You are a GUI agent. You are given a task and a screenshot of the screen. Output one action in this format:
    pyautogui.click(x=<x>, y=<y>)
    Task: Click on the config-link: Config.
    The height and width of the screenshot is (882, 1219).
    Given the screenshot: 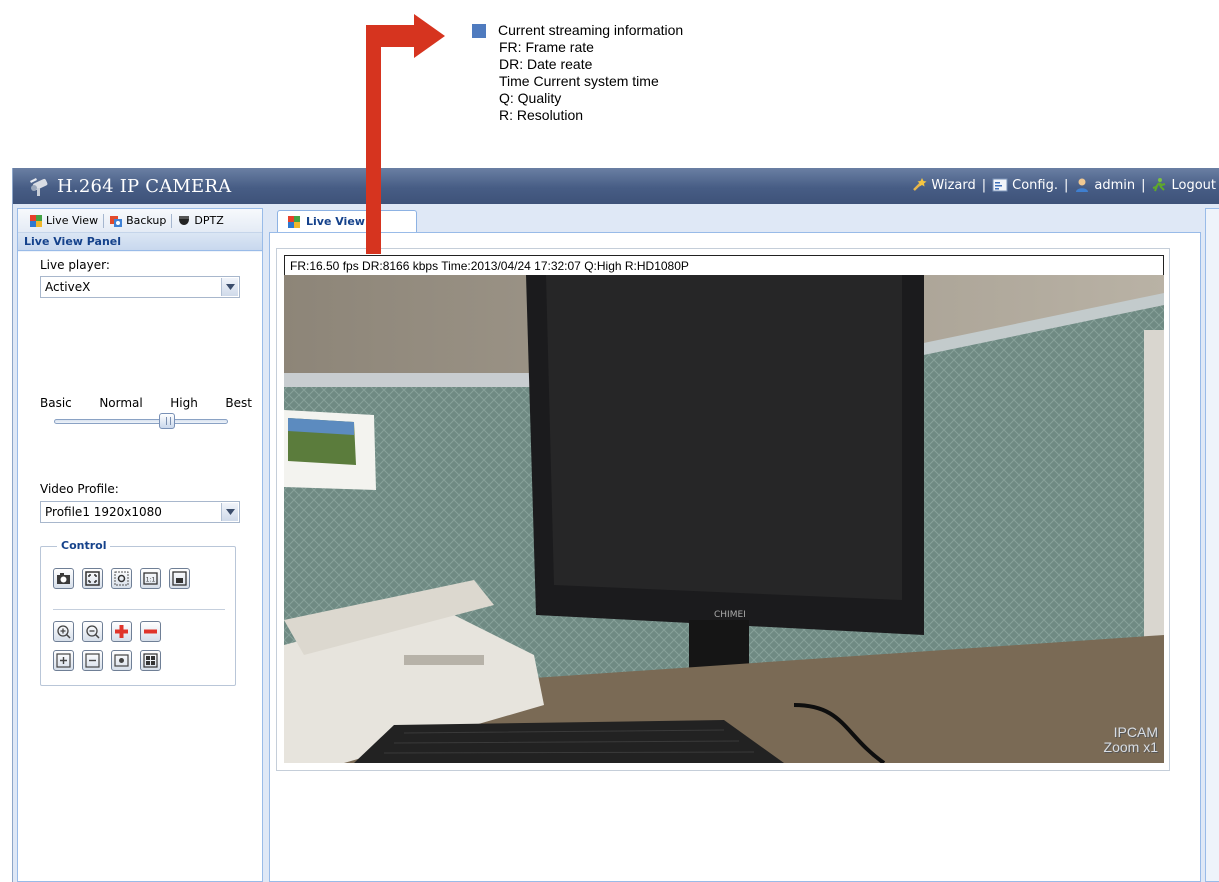 What is the action you would take?
    pyautogui.click(x=1025, y=185)
    